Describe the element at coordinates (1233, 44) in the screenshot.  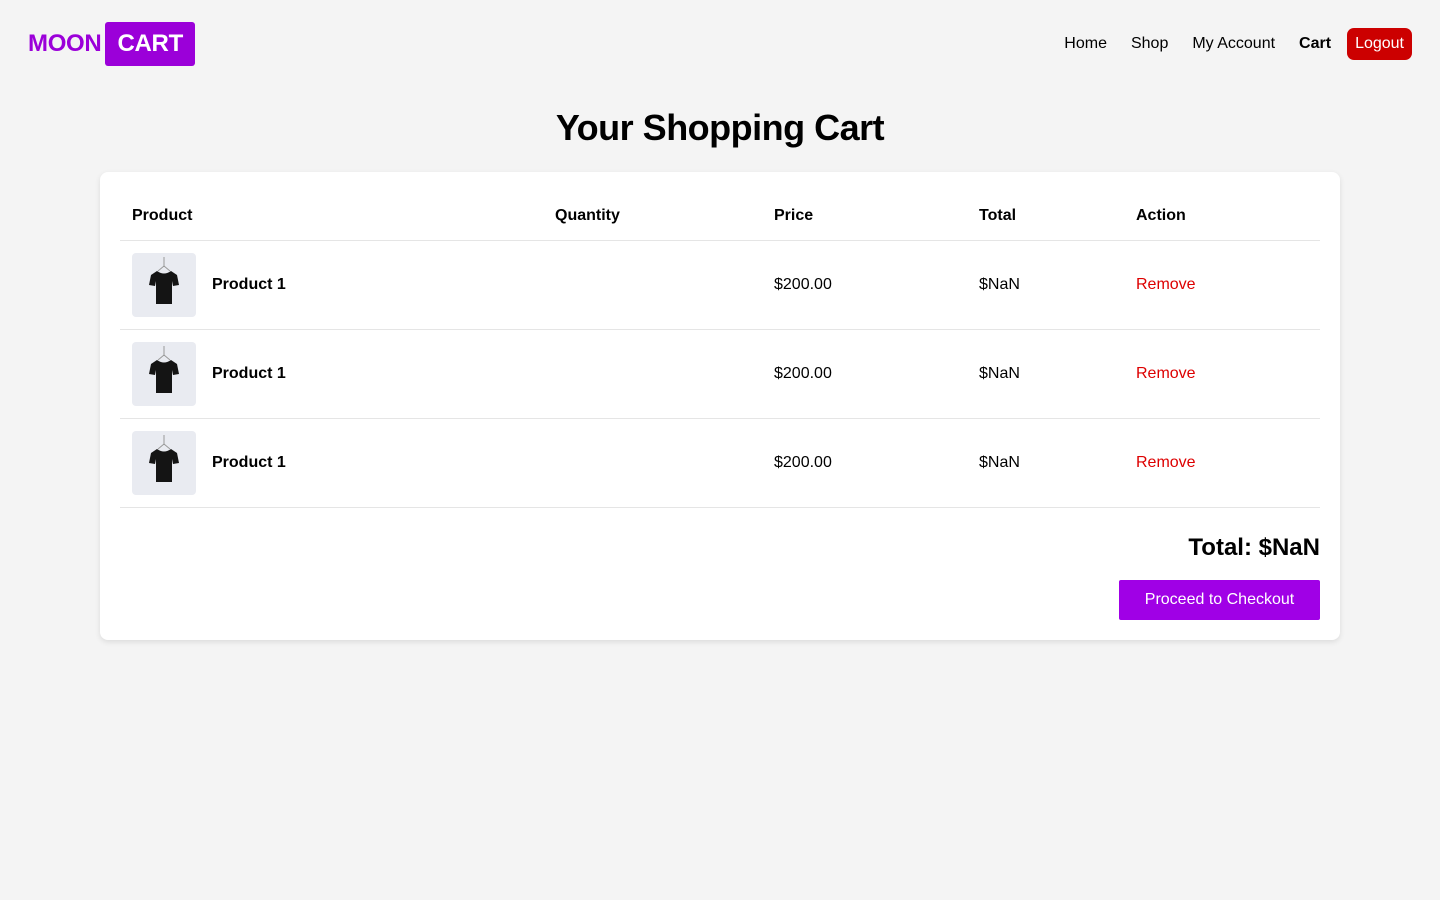
I see `nav-my-account-link: My Account` at that location.